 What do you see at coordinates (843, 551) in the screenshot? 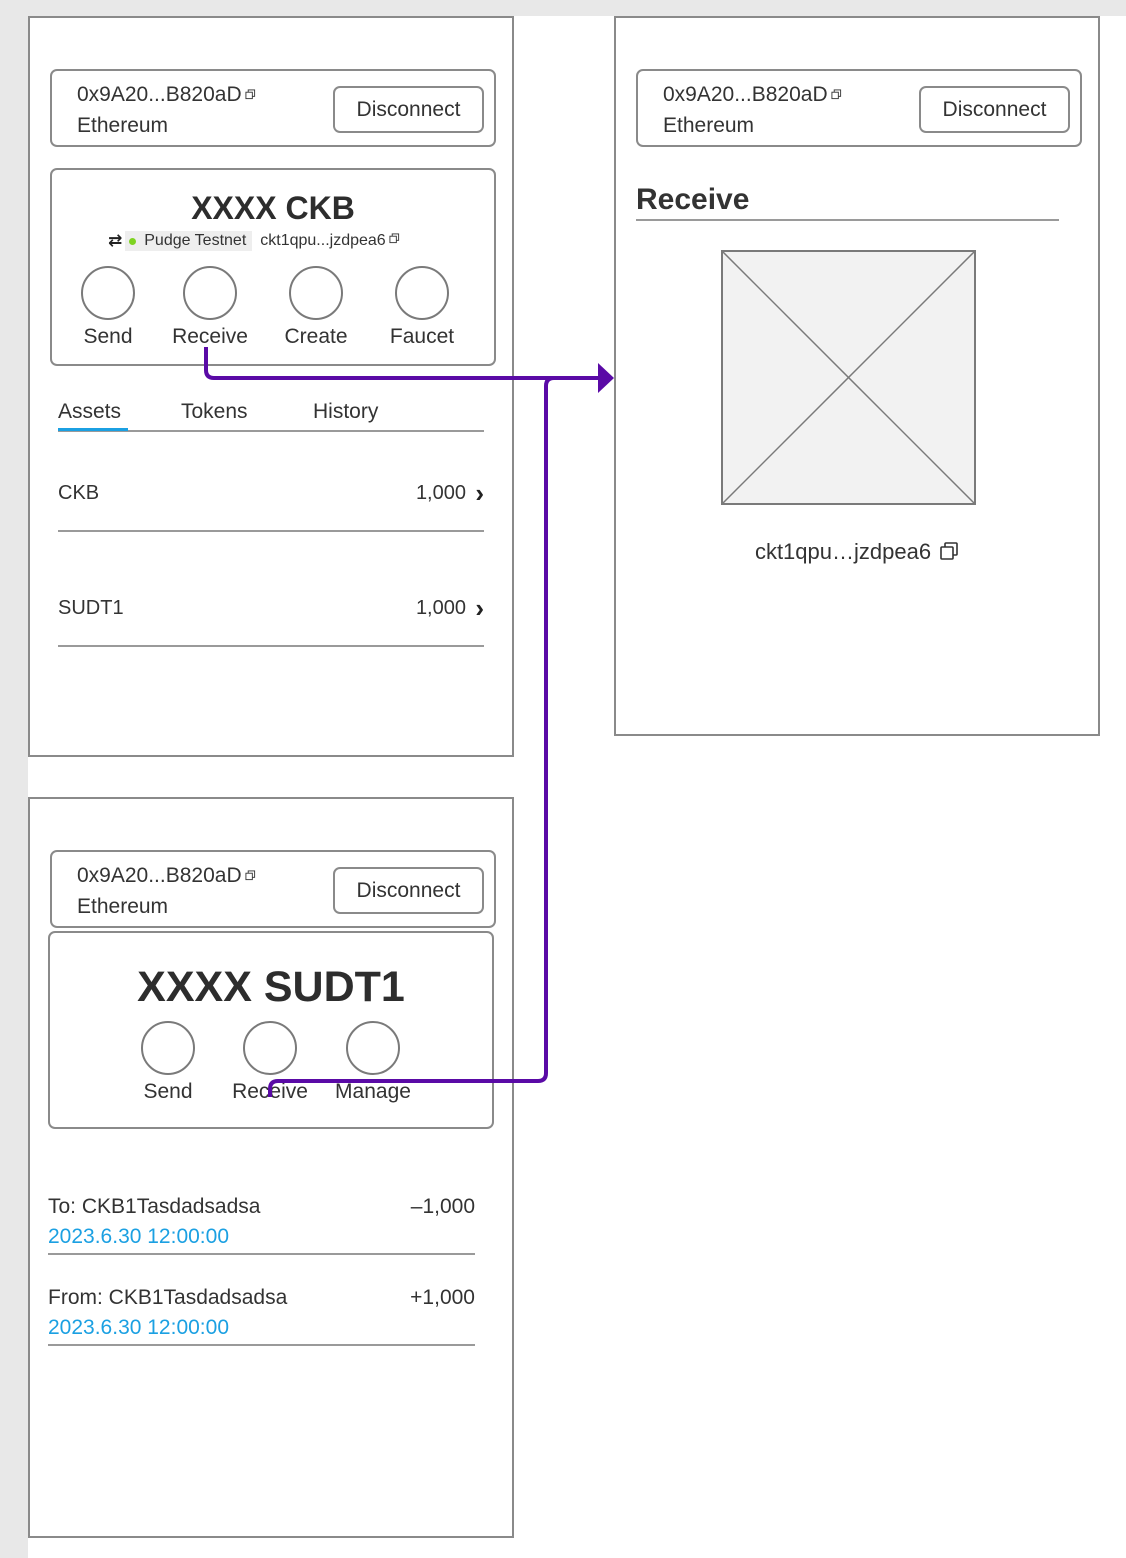
I see `receive-address-text: ckt1qpu…jzdpea6` at bounding box center [843, 551].